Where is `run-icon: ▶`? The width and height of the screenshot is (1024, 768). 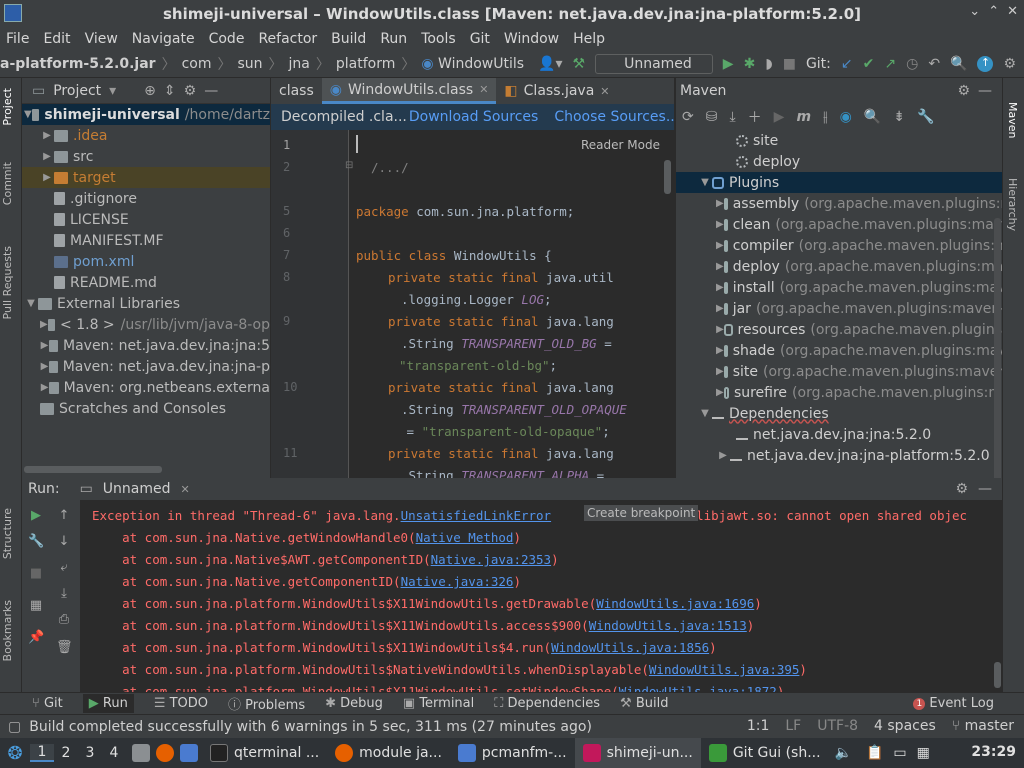 run-icon: ▶ is located at coordinates (728, 64).